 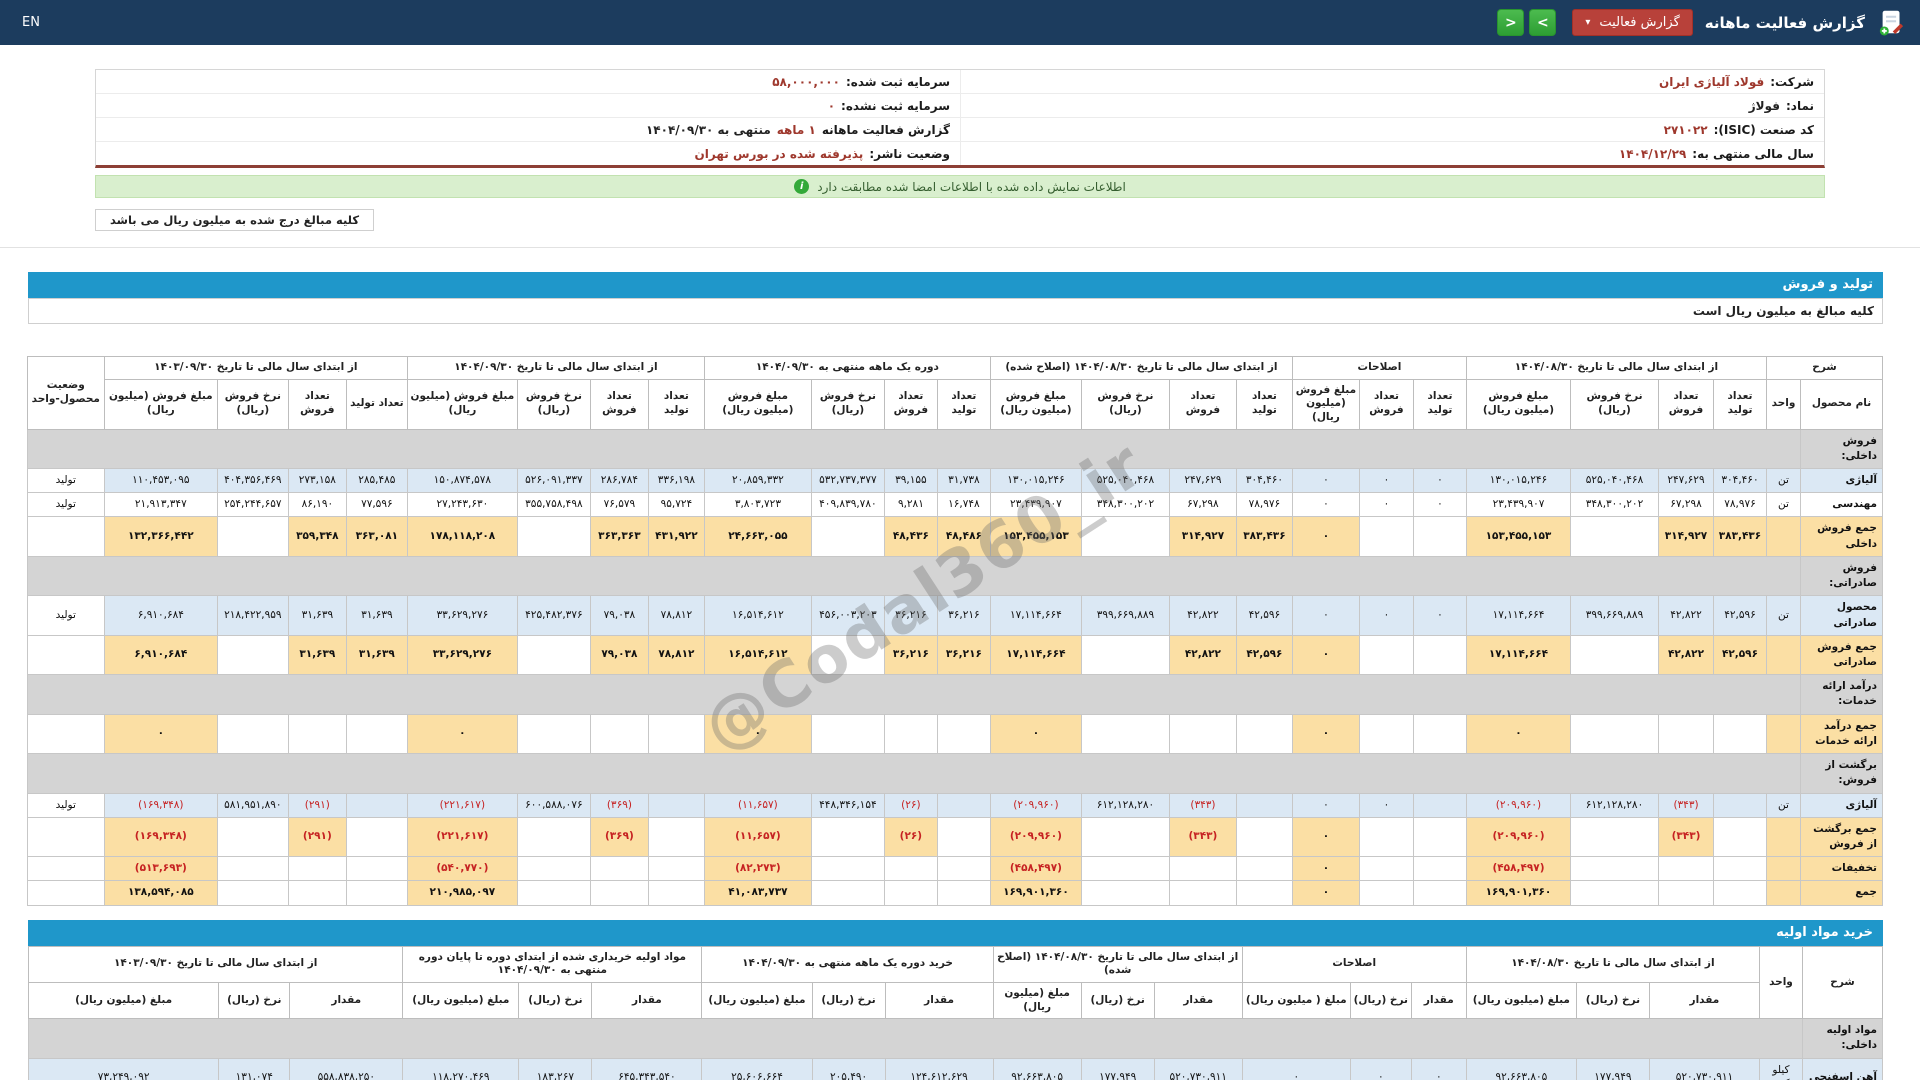 What do you see at coordinates (1296, 1000) in the screenshot?
I see `measure-header: مبلغ ( میلیون ریال)` at bounding box center [1296, 1000].